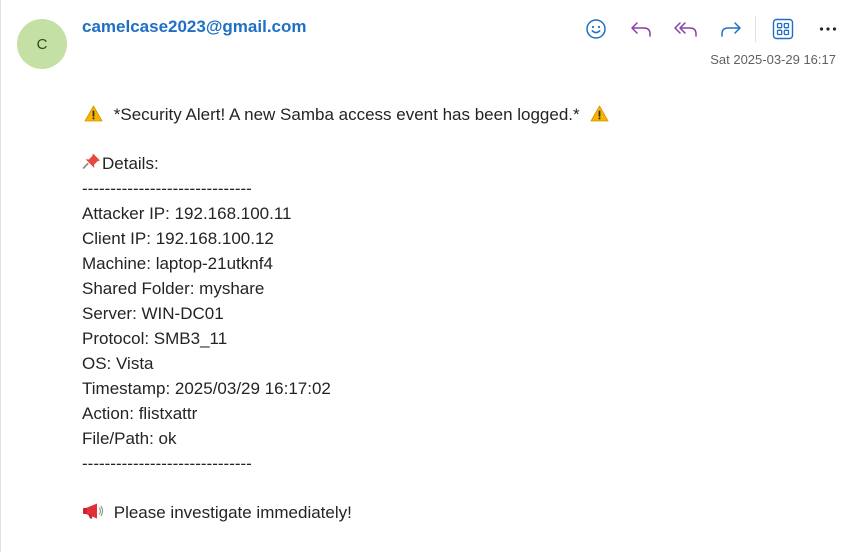 The image size is (863, 552). What do you see at coordinates (91, 161) in the screenshot?
I see `pushpin-icon` at bounding box center [91, 161].